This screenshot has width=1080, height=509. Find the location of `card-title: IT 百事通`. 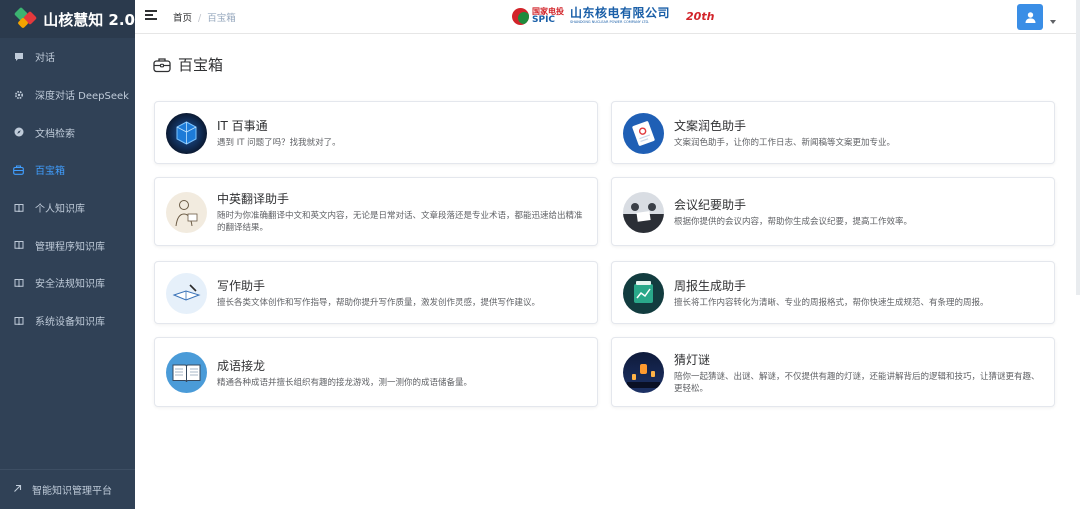

card-title: IT 百事通 is located at coordinates (242, 126).